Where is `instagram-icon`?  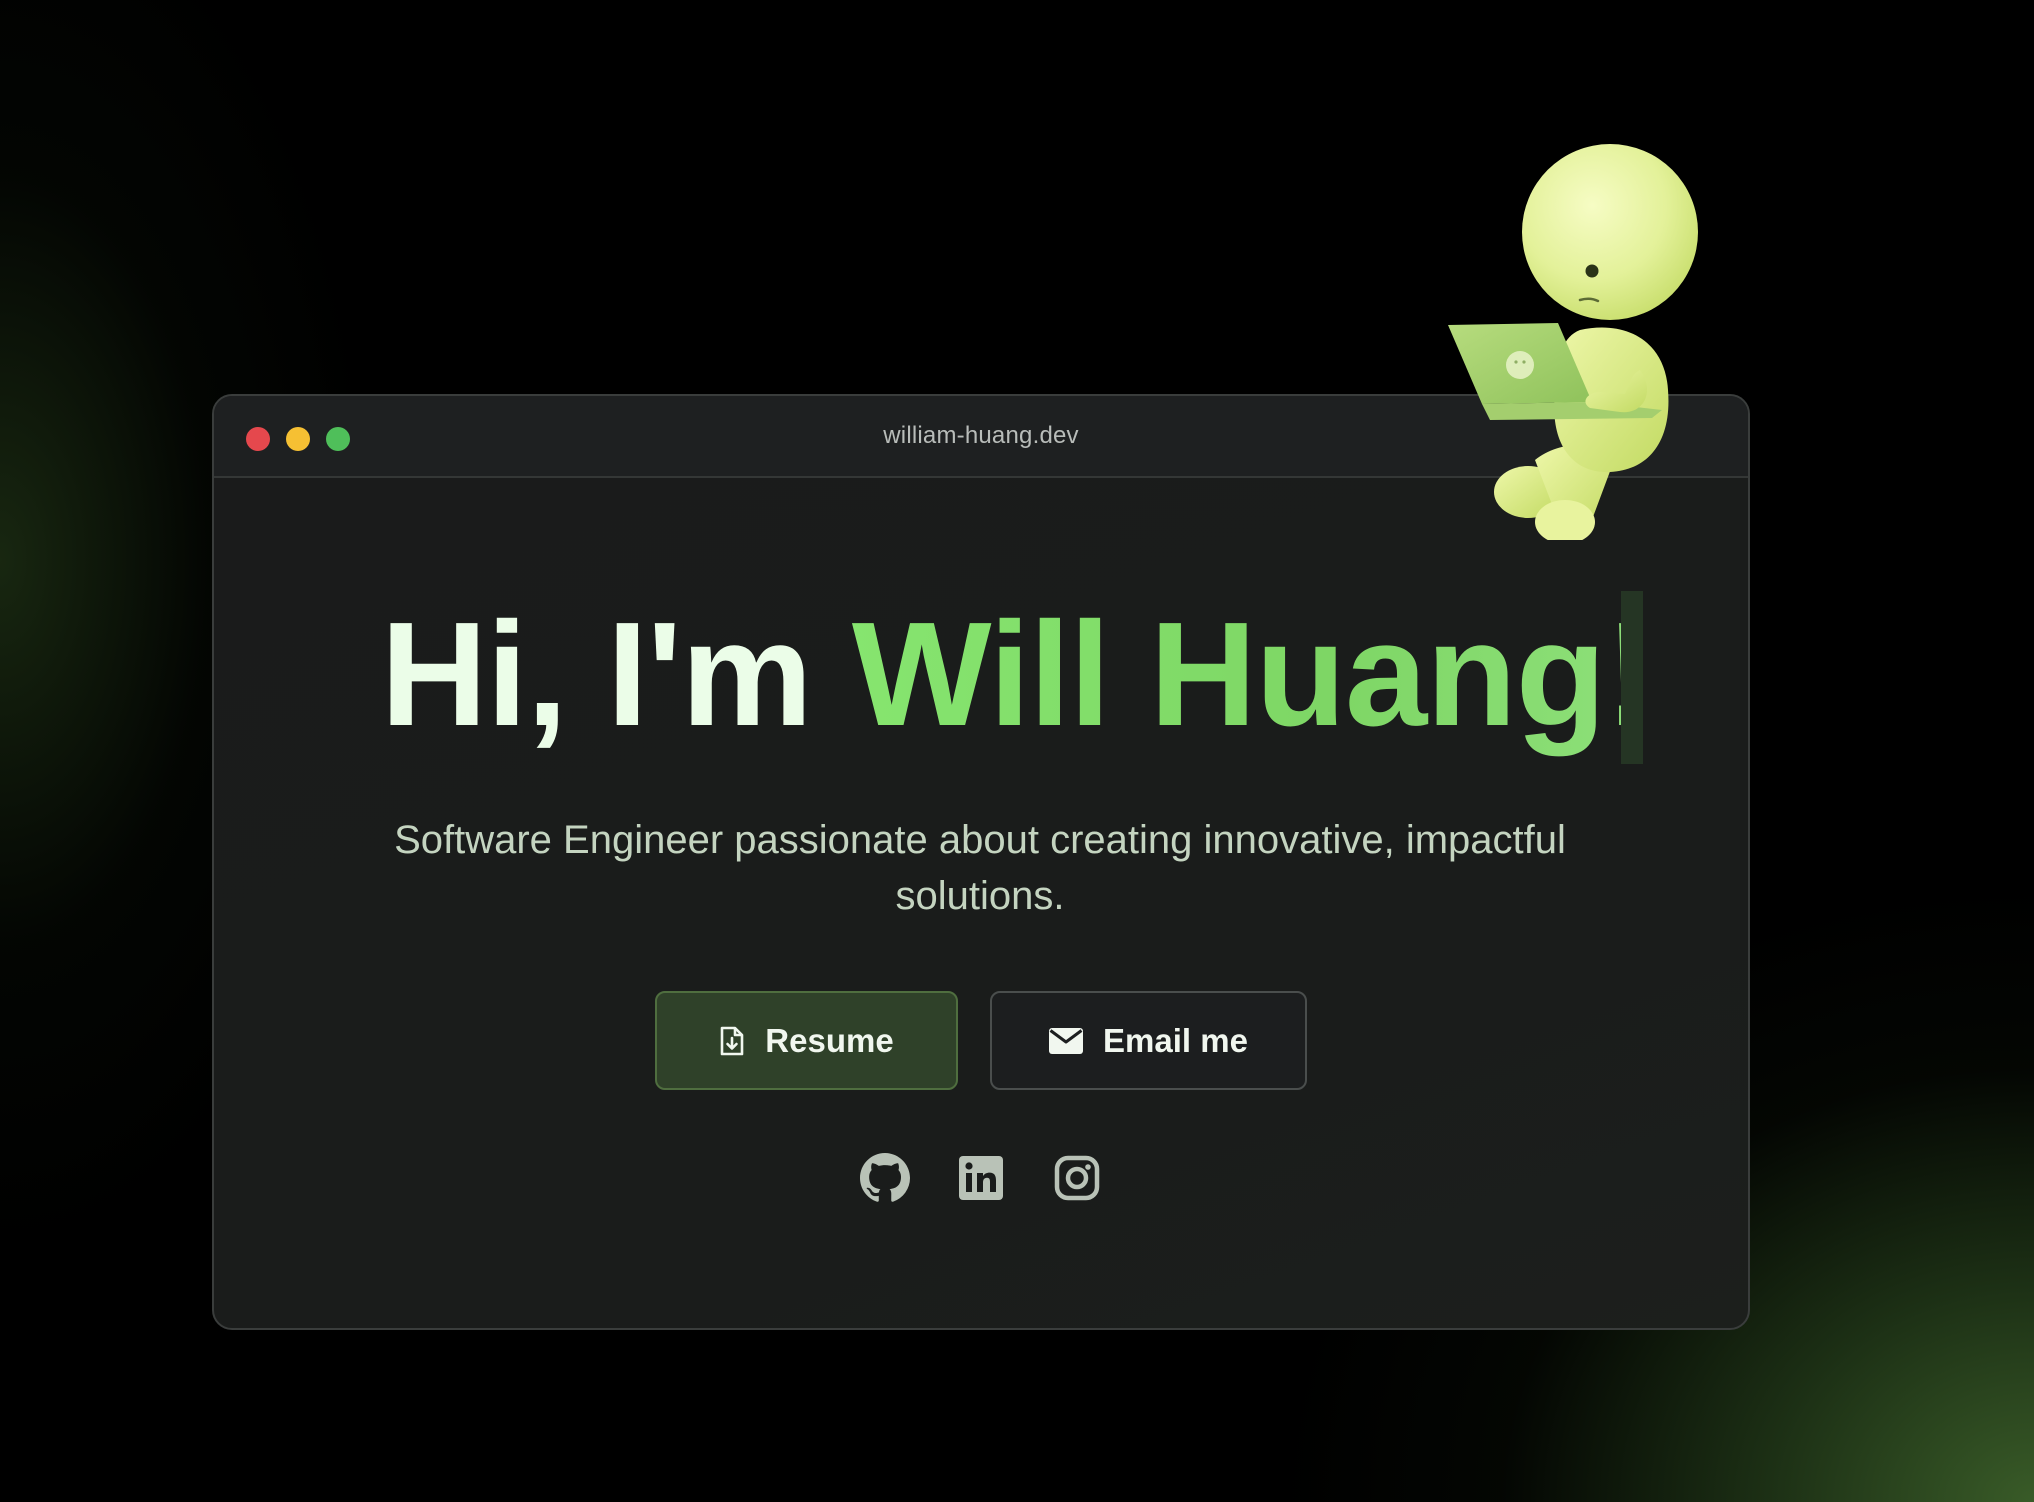 instagram-icon is located at coordinates (1077, 1178).